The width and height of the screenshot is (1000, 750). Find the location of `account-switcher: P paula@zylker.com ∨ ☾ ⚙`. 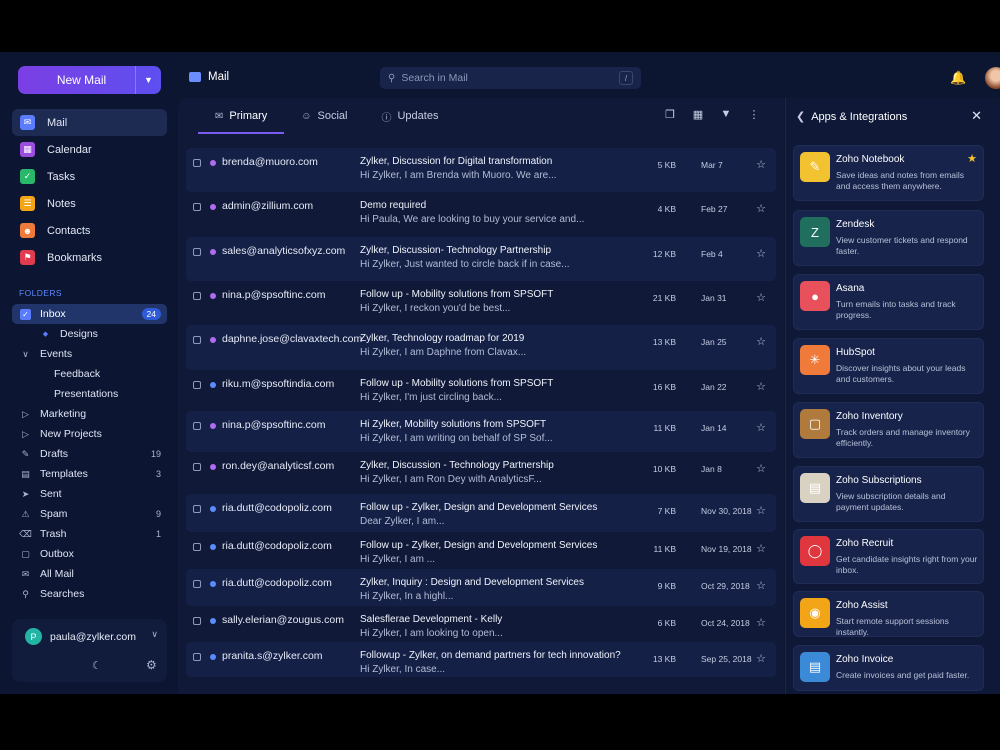

account-switcher: P paula@zylker.com ∨ ☾ ⚙ is located at coordinates (89, 650).